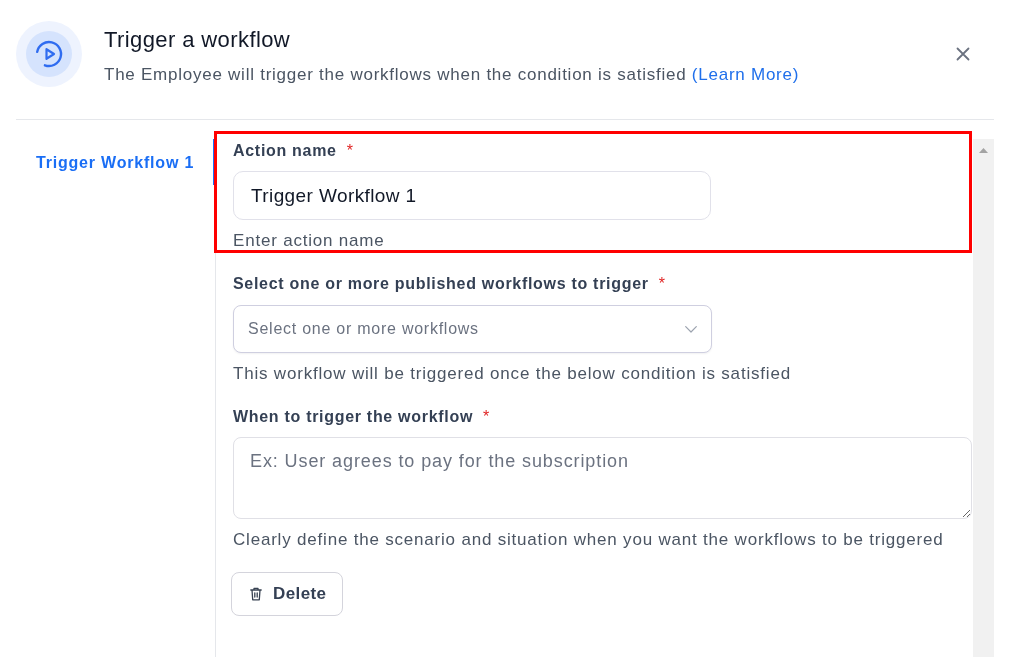 The image size is (1016, 658). What do you see at coordinates (49, 54) in the screenshot?
I see `play-circle-icon` at bounding box center [49, 54].